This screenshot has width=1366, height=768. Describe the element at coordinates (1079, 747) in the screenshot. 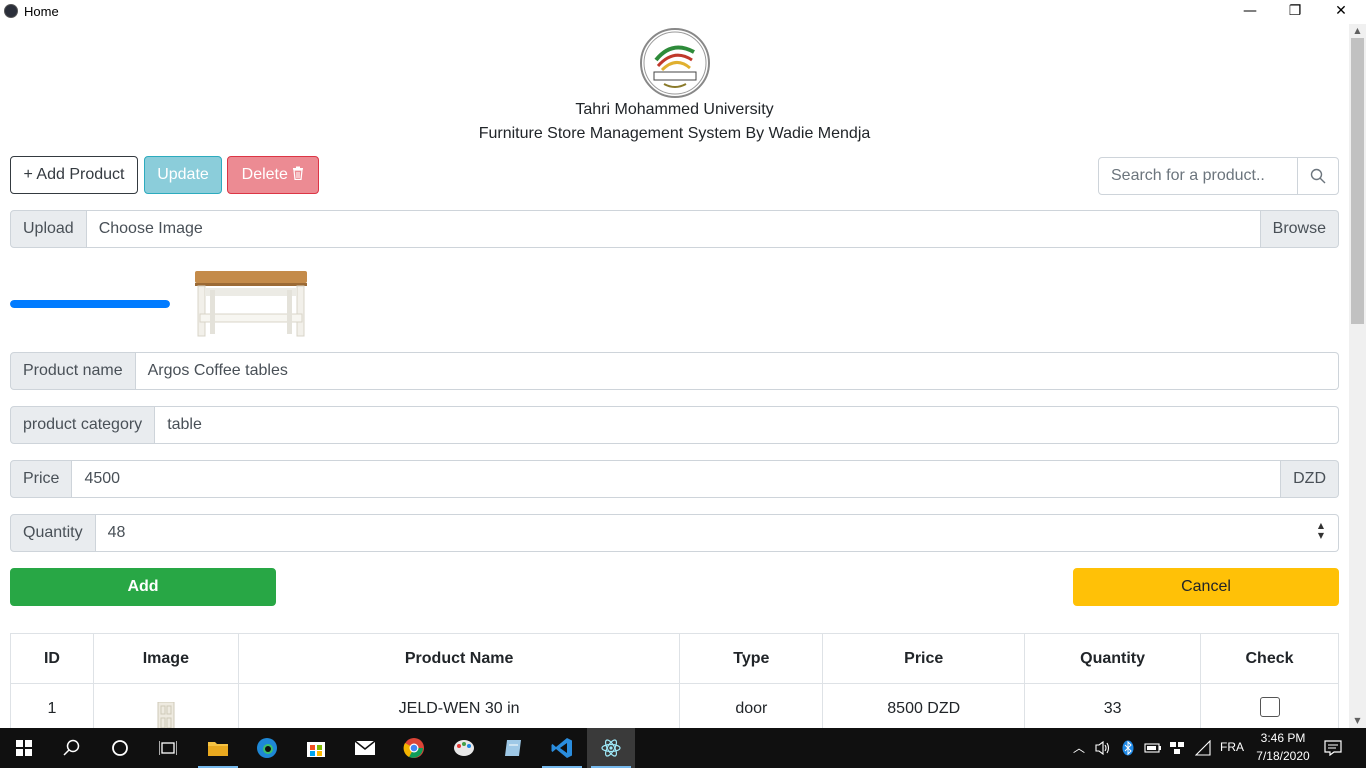

I see `show-hidden-icons-icon: ︿` at that location.